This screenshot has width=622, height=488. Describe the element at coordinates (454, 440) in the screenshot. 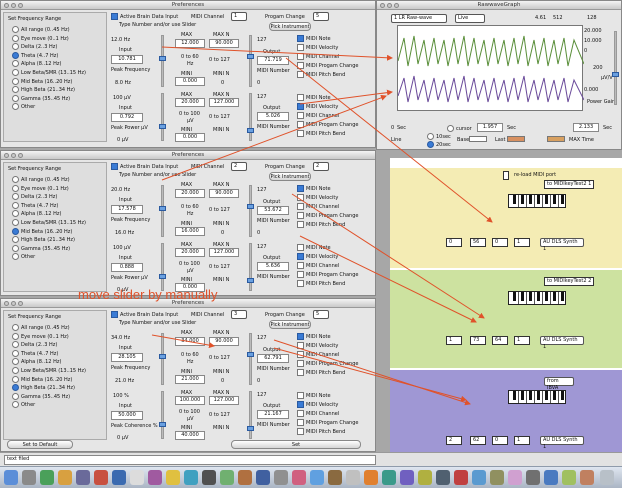

I see `num-3a: 2` at that location.